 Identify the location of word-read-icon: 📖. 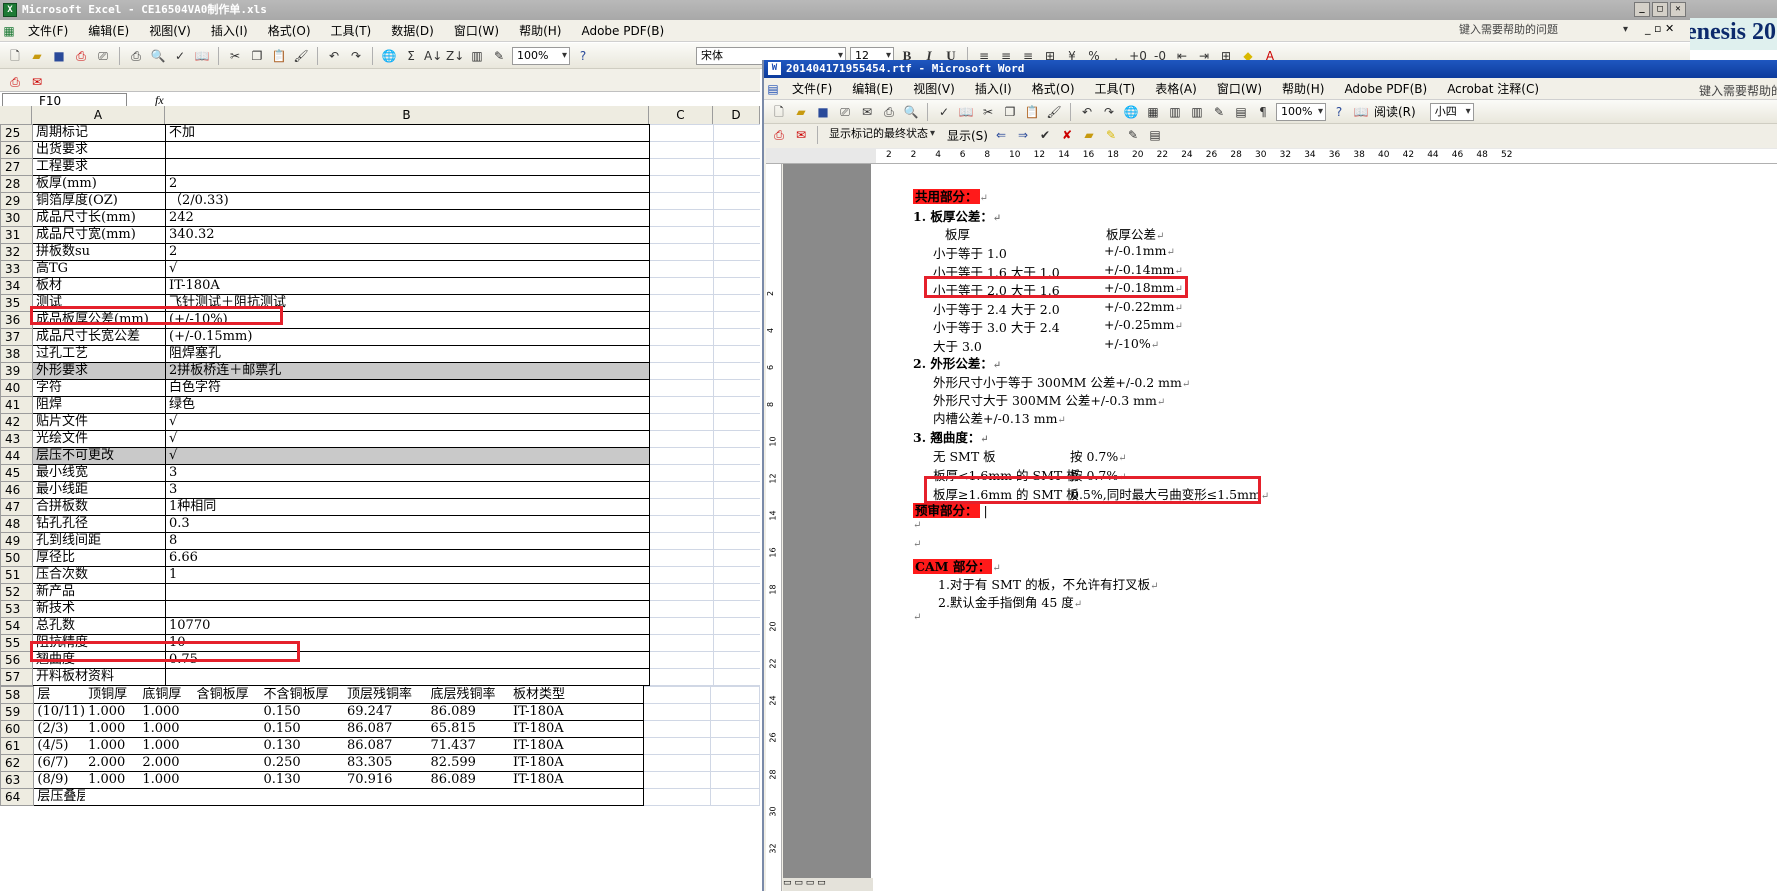
(1361, 112).